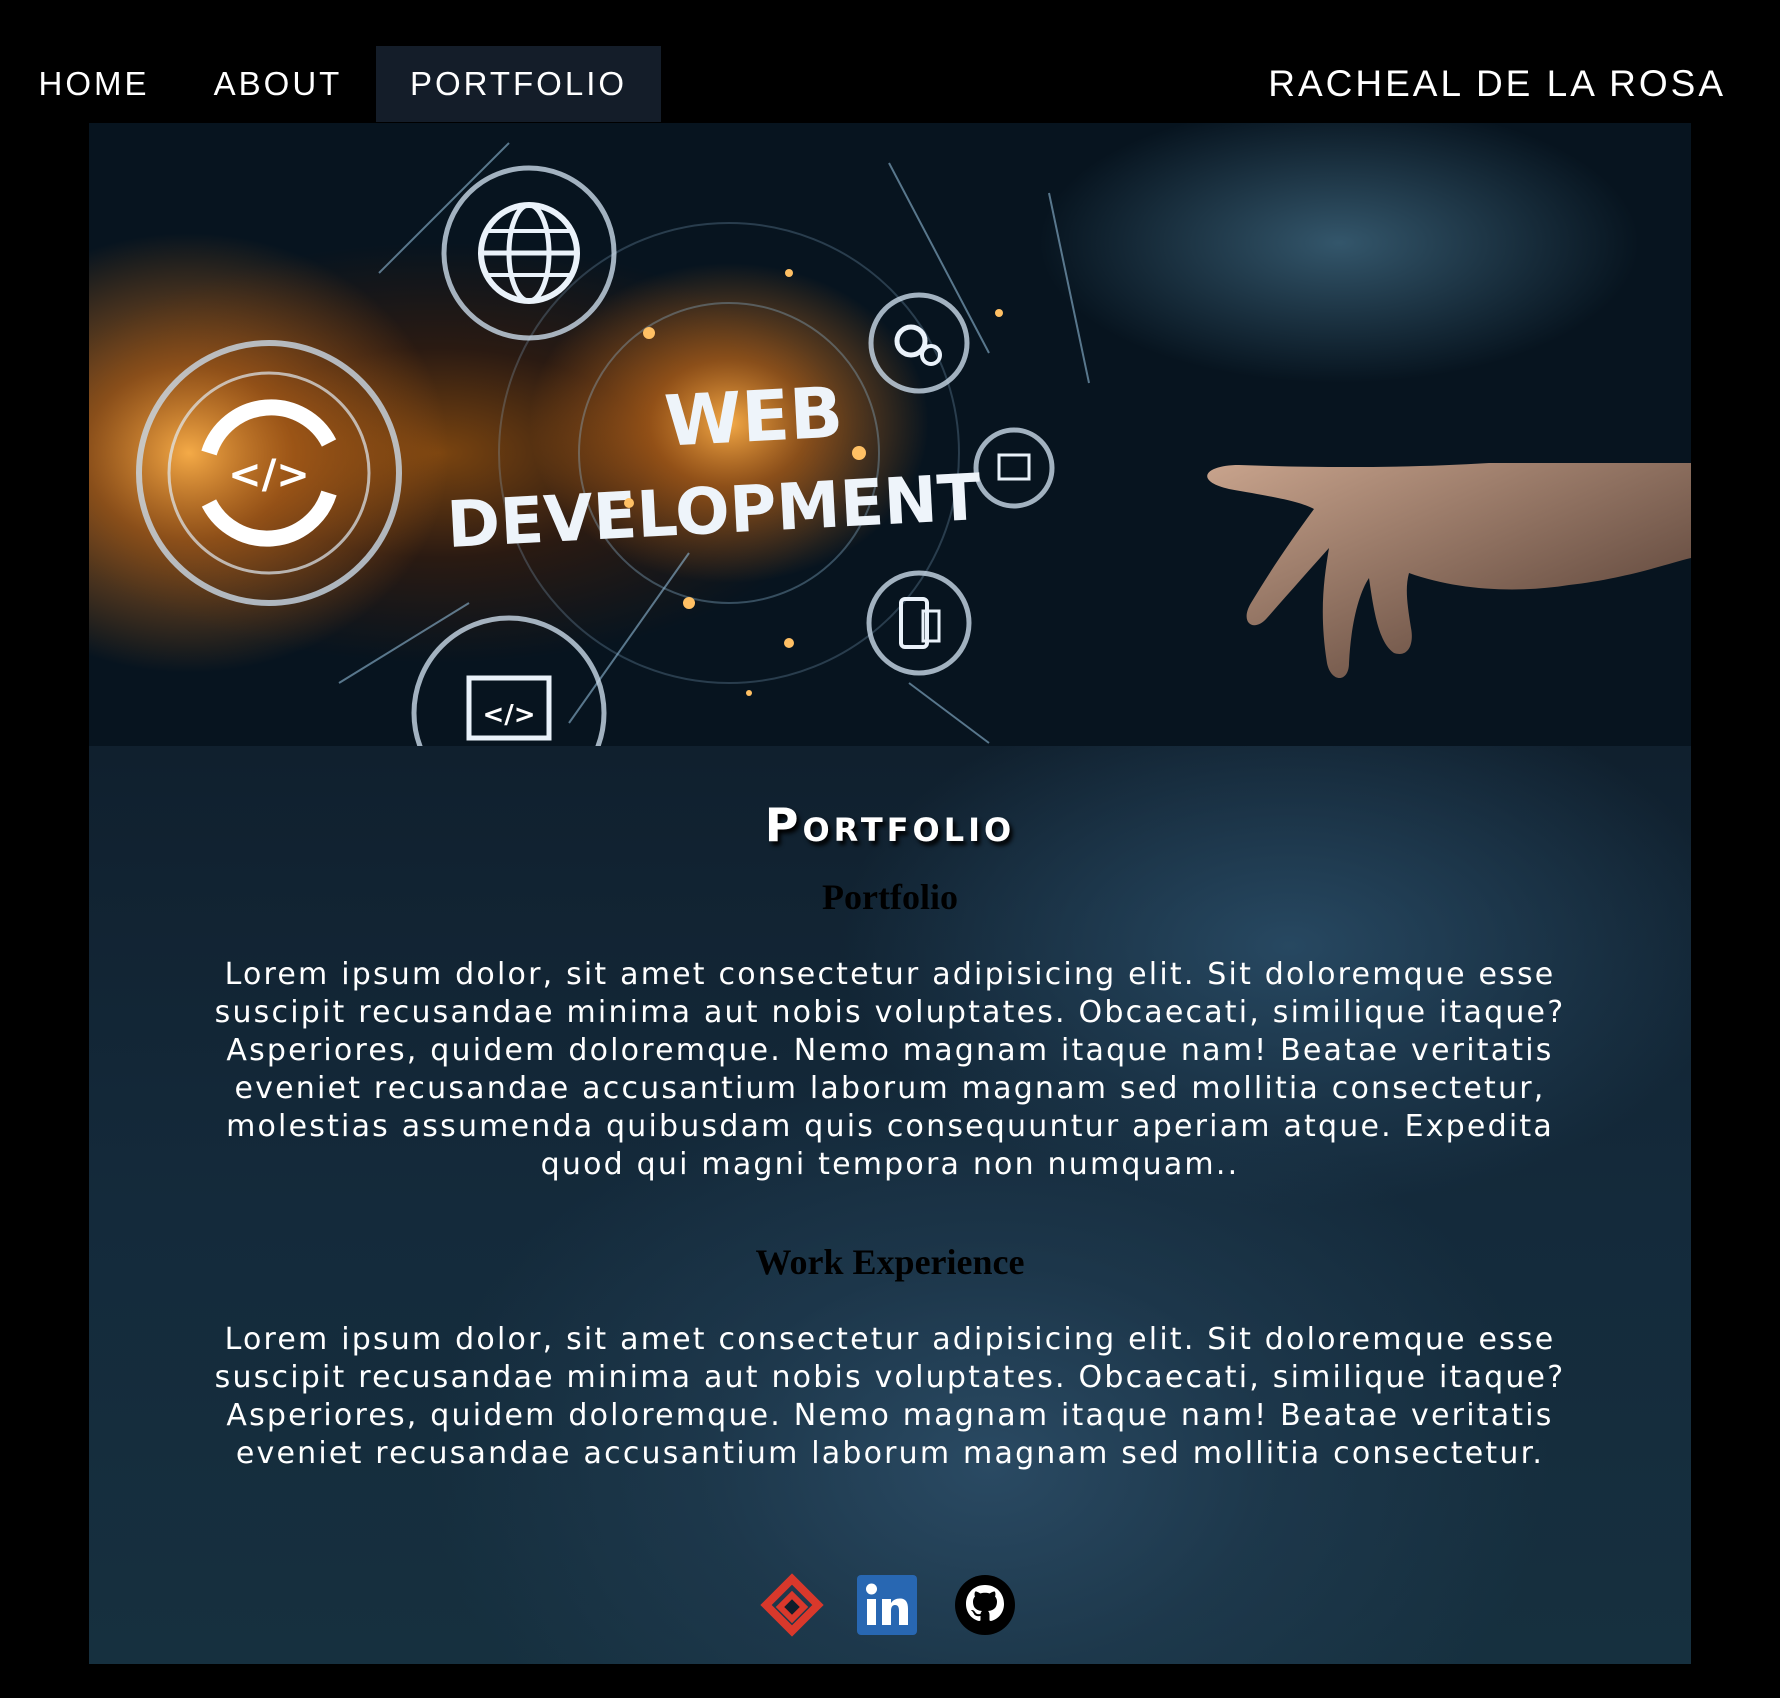 The width and height of the screenshot is (1780, 1698). Describe the element at coordinates (1339, 253) in the screenshot. I see `blue-bokeh` at that location.